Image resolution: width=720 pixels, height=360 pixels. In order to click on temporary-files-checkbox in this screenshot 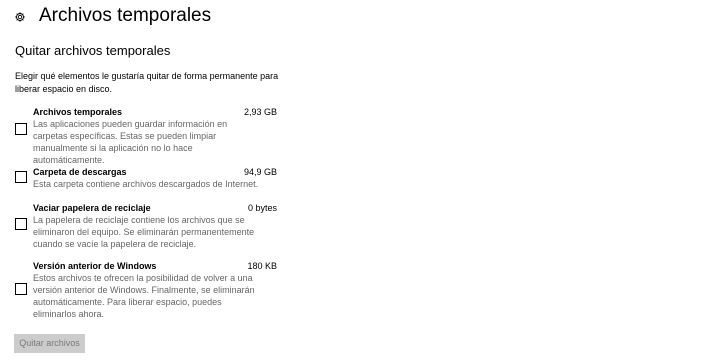, I will do `click(21, 129)`.